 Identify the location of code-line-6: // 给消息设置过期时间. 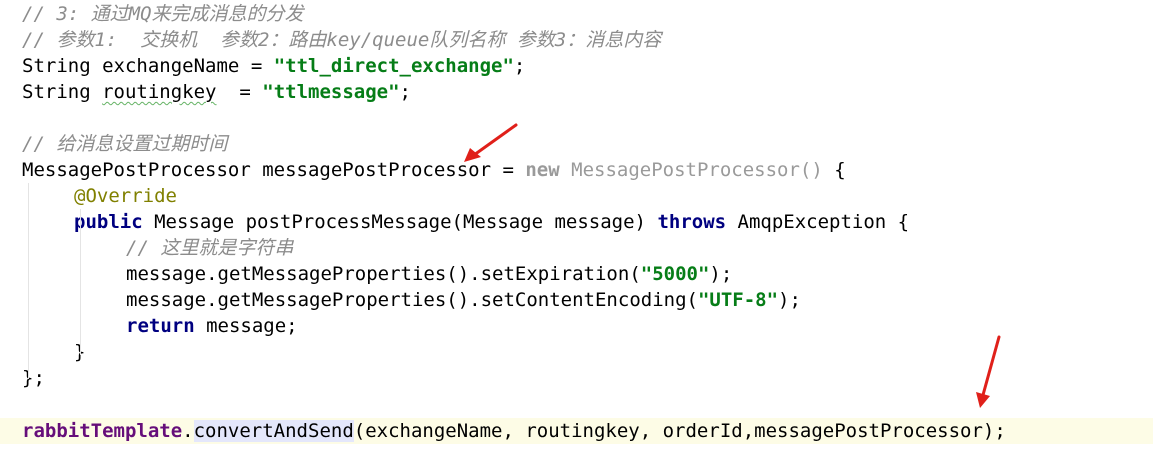
(587, 144).